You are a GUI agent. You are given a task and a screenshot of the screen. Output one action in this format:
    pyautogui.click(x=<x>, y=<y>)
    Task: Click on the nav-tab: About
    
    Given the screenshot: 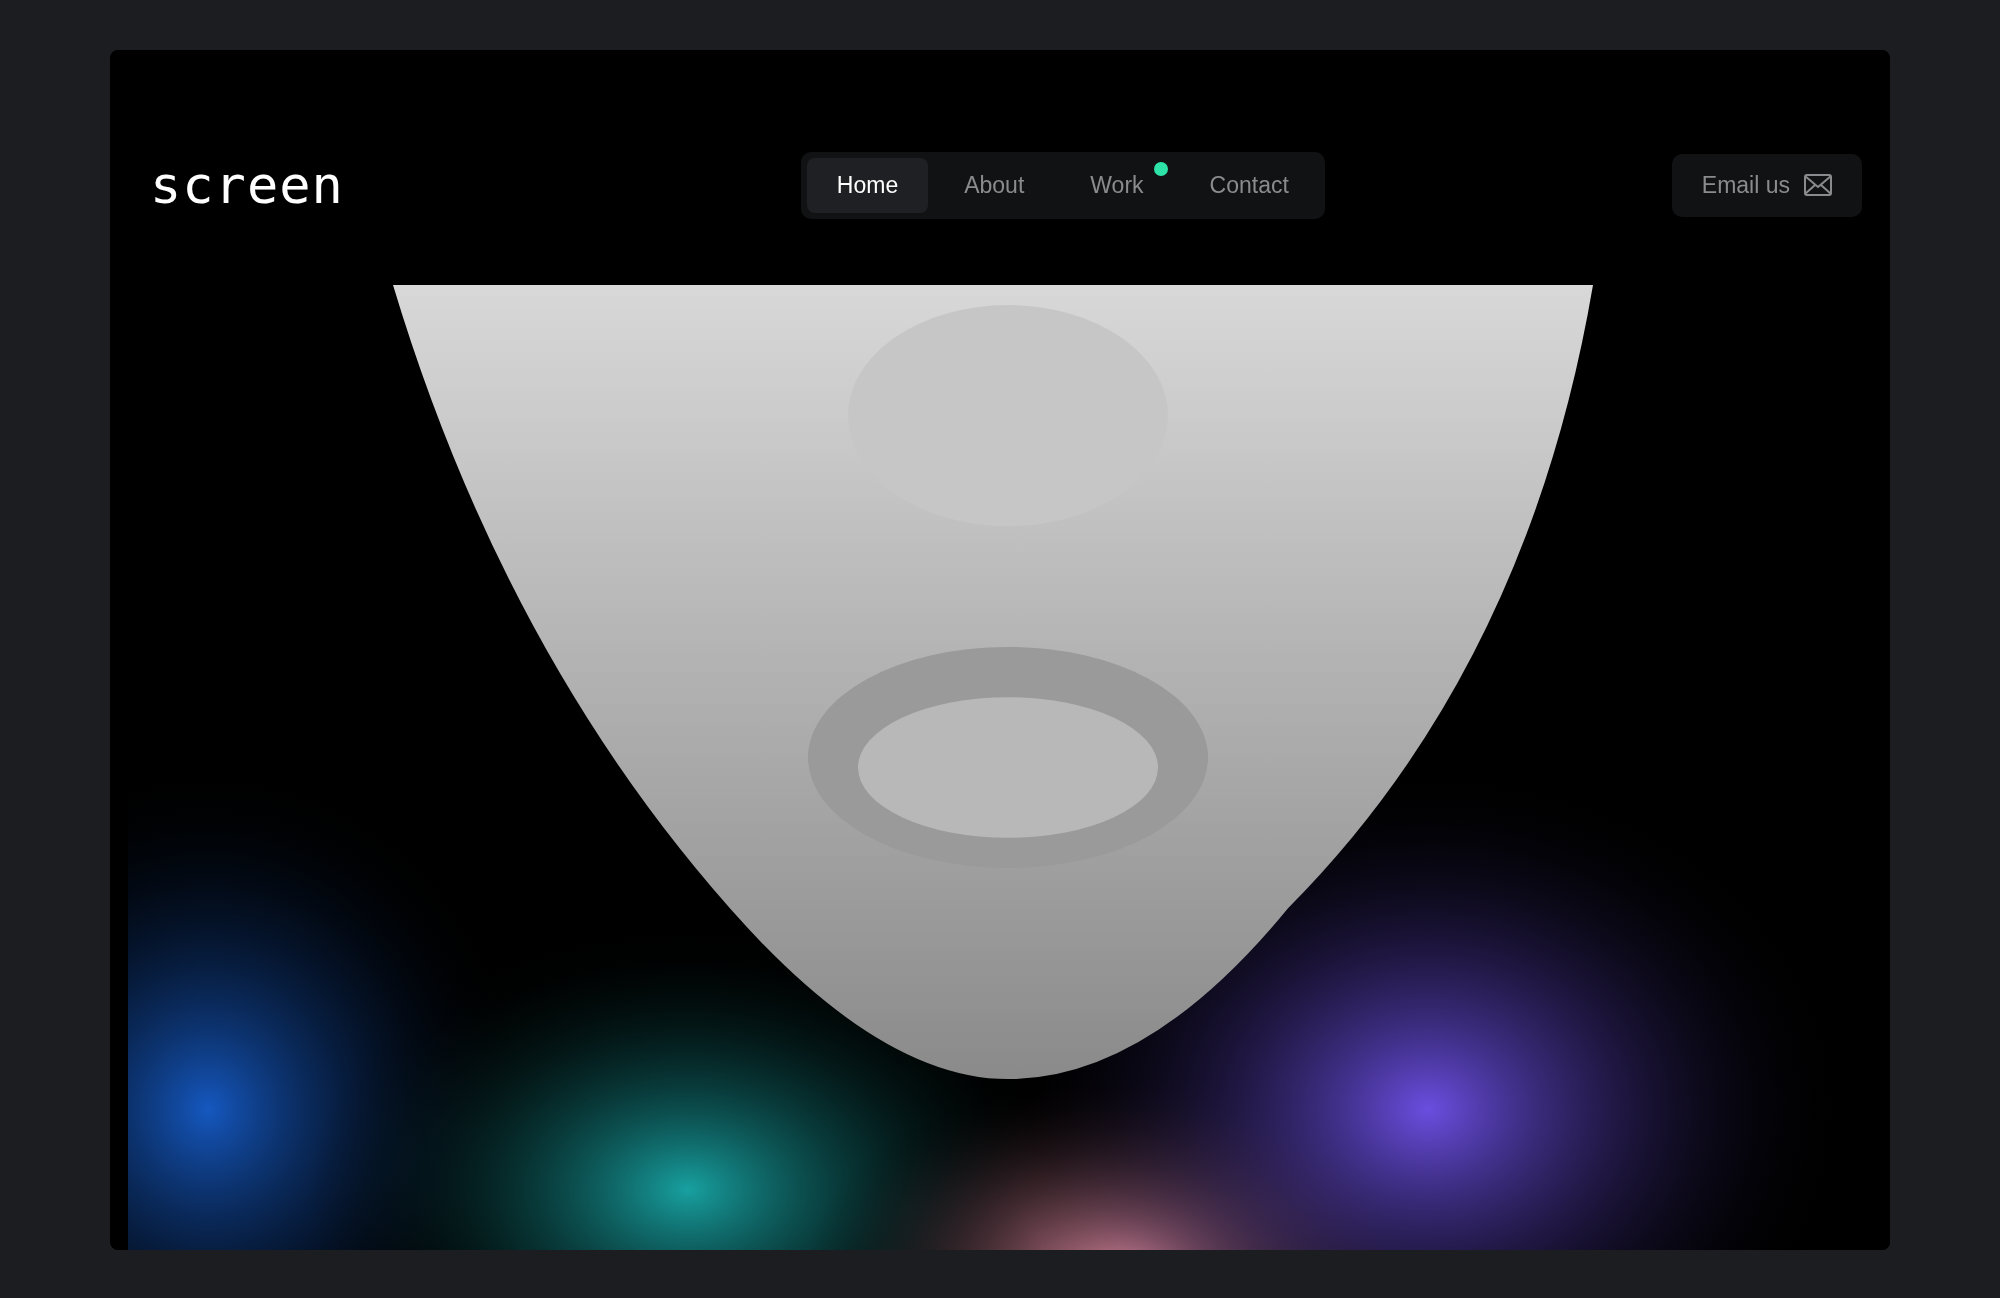 What is the action you would take?
    pyautogui.click(x=994, y=185)
    